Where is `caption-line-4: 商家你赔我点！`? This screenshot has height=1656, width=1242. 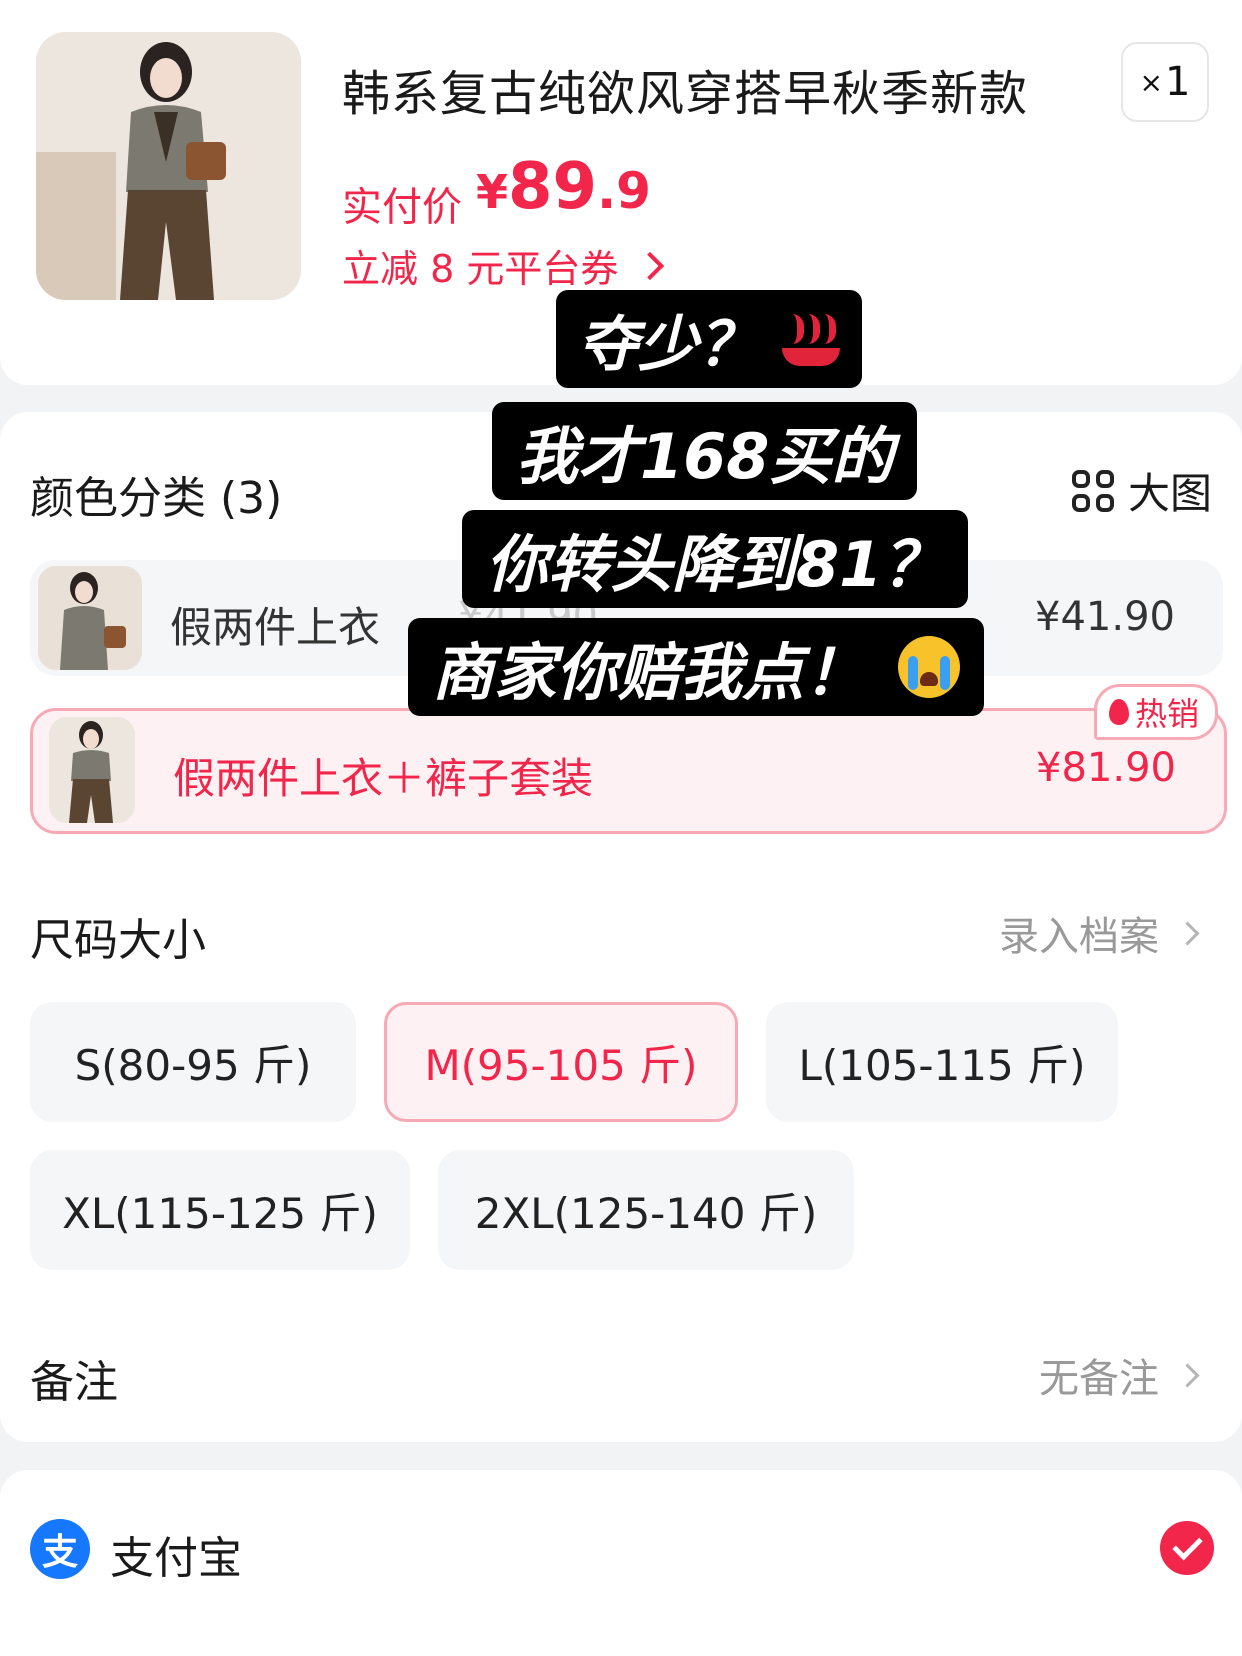
caption-line-4: 商家你赔我点！ is located at coordinates (696, 667).